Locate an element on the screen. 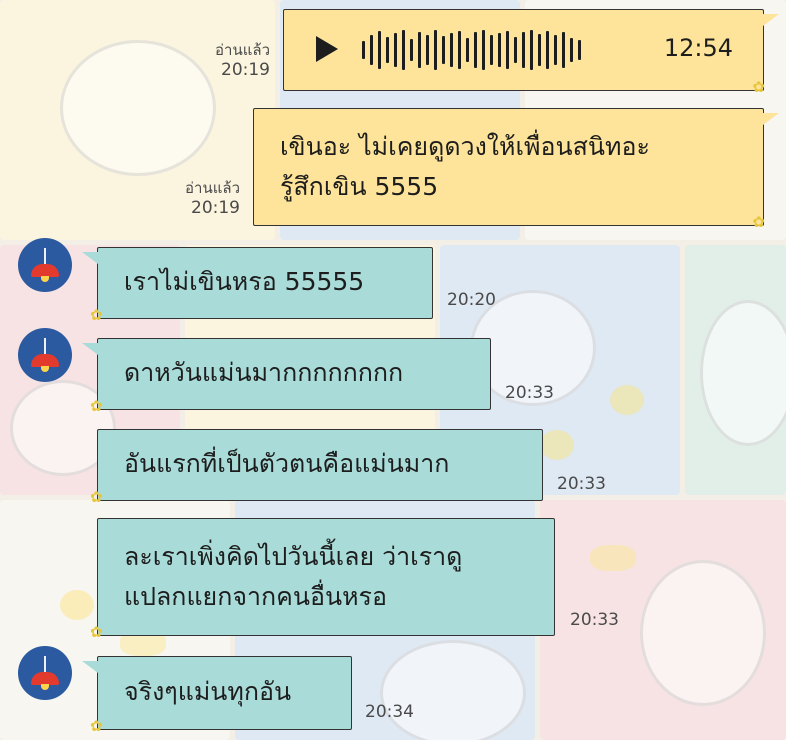 Image resolution: width=786 pixels, height=740 pixels. voice-duration: 12:54 is located at coordinates (698, 48).